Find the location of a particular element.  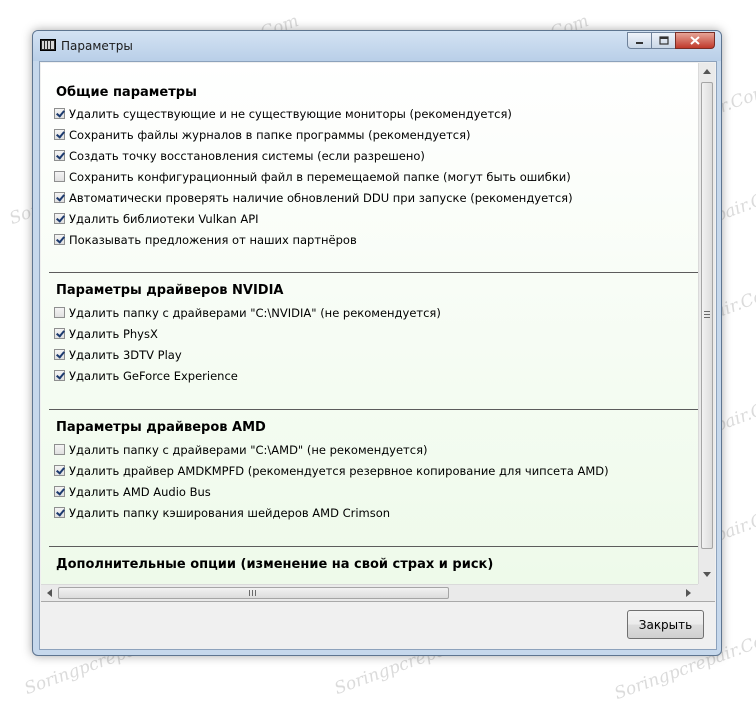

checkbox-label: Удалить 3DTV Play is located at coordinates (125, 354).